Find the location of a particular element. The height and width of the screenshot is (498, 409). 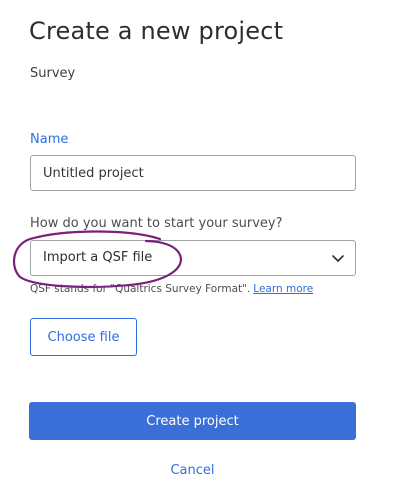

create-project-button: Create project is located at coordinates (192, 421).